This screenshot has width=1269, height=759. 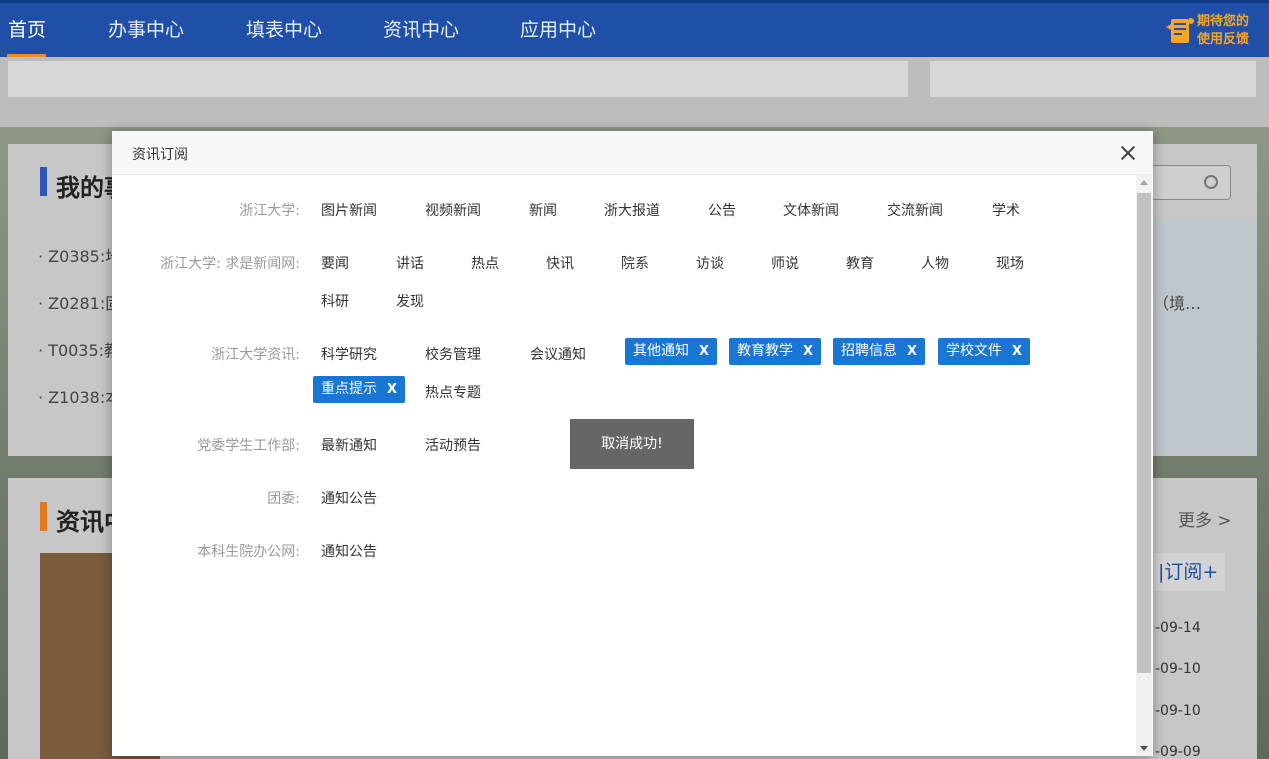 What do you see at coordinates (453, 210) in the screenshot?
I see `option-item: 视频新闻` at bounding box center [453, 210].